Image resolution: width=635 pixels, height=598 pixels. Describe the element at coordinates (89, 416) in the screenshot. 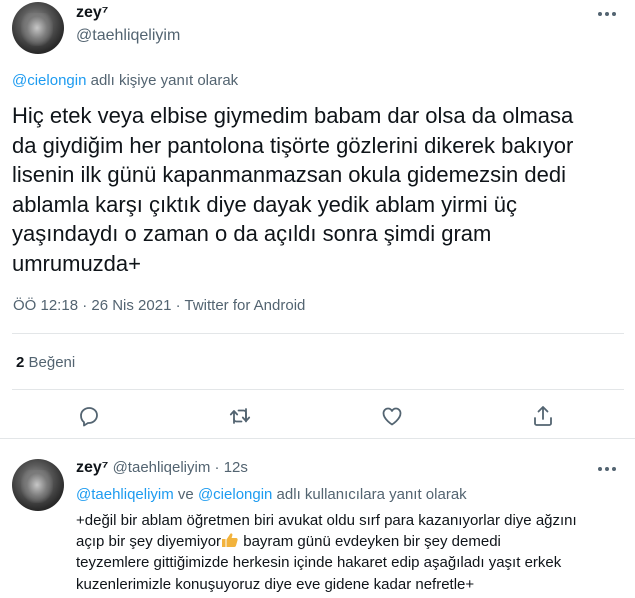

I see `reply-icon` at that location.